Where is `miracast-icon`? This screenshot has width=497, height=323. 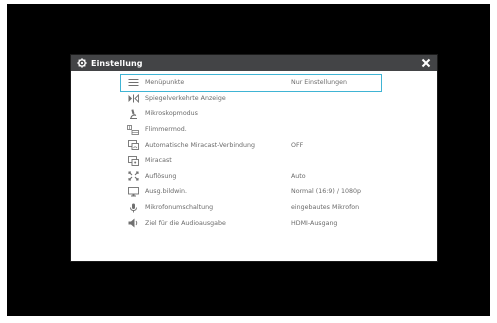 miracast-icon is located at coordinates (133, 160).